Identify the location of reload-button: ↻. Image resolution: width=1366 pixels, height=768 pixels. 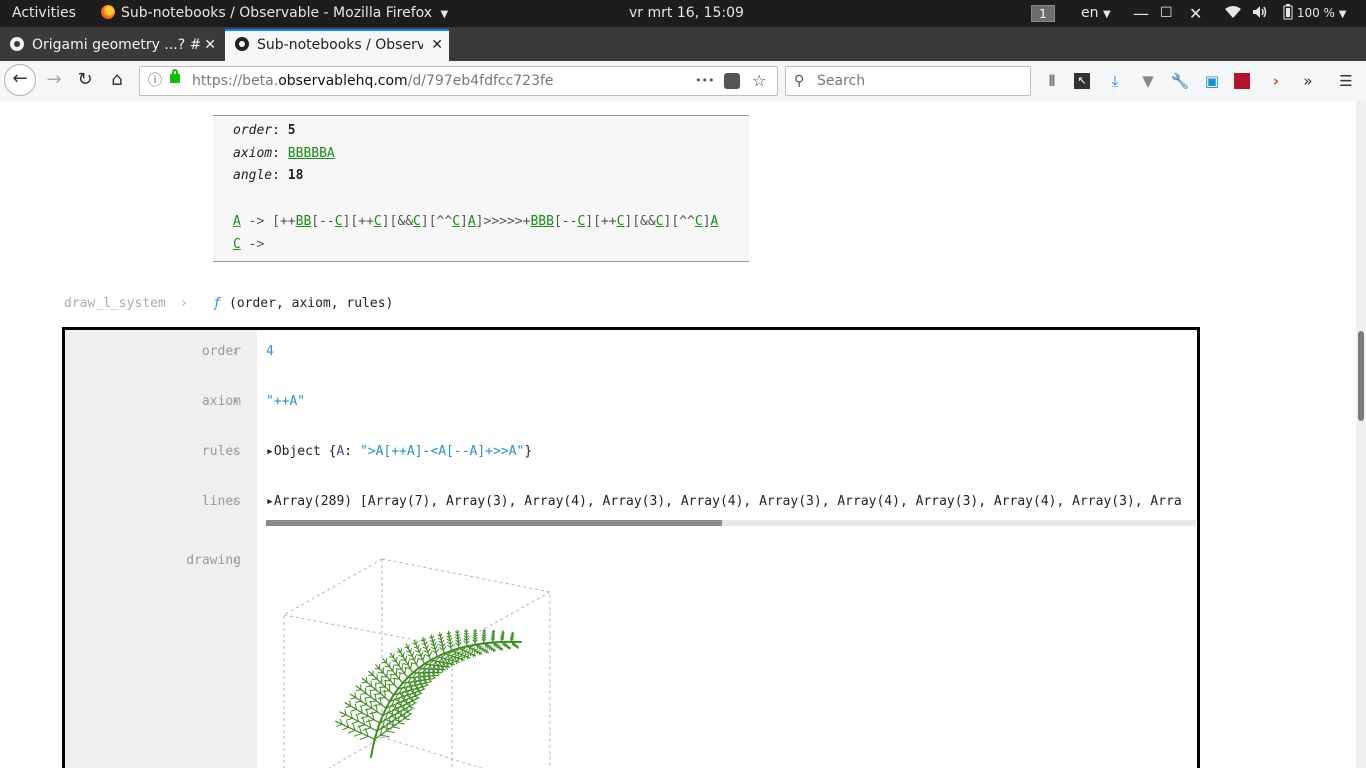
(85, 80).